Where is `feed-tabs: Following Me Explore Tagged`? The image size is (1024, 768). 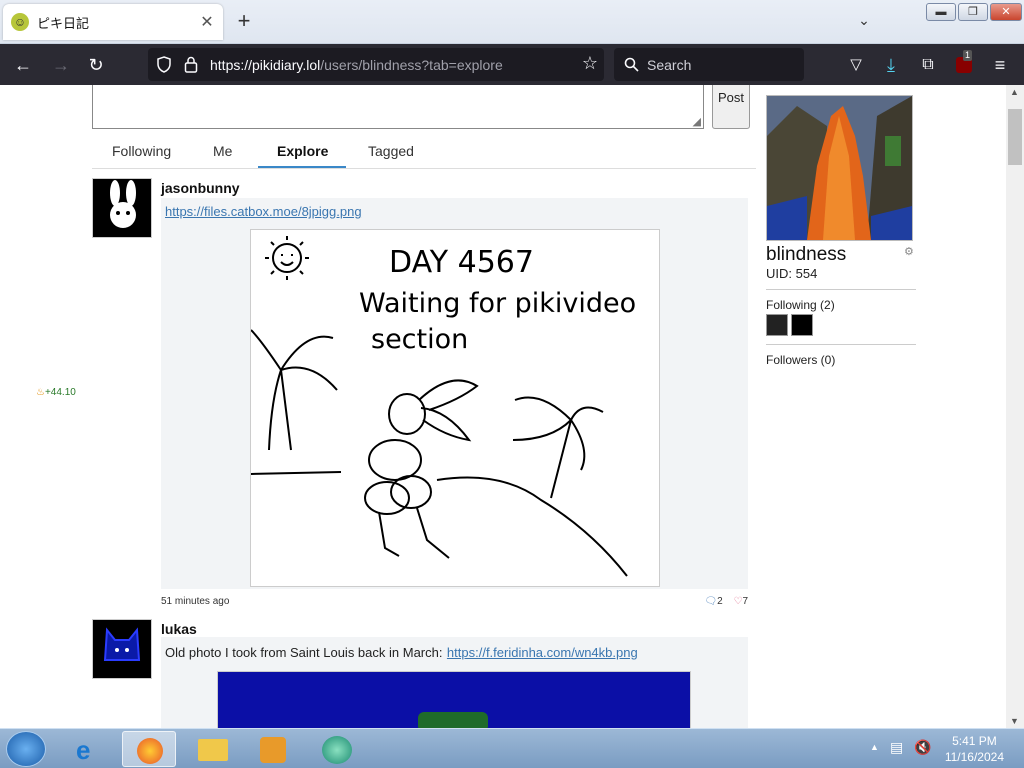
feed-tabs: Following Me Explore Tagged is located at coordinates (424, 152).